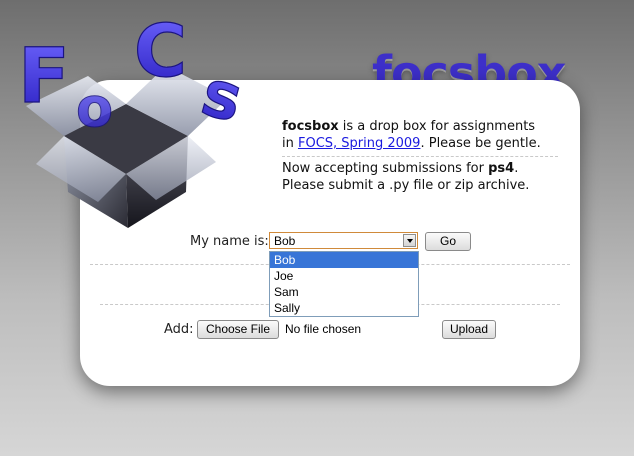 Image resolution: width=634 pixels, height=456 pixels. I want to click on svg-text: o, so click(94, 107).